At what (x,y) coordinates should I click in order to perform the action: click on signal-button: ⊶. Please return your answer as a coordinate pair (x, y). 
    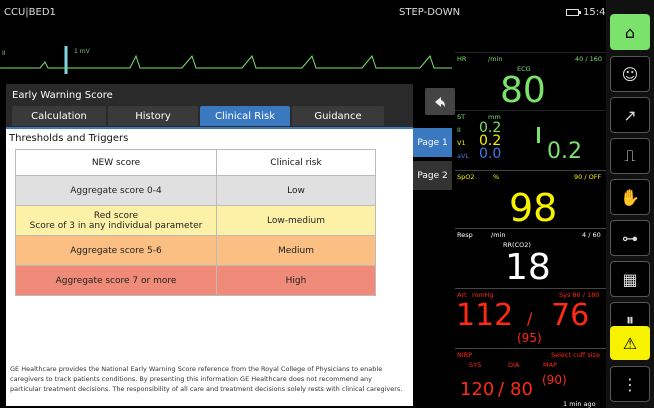
    Looking at the image, I should click on (630, 238).